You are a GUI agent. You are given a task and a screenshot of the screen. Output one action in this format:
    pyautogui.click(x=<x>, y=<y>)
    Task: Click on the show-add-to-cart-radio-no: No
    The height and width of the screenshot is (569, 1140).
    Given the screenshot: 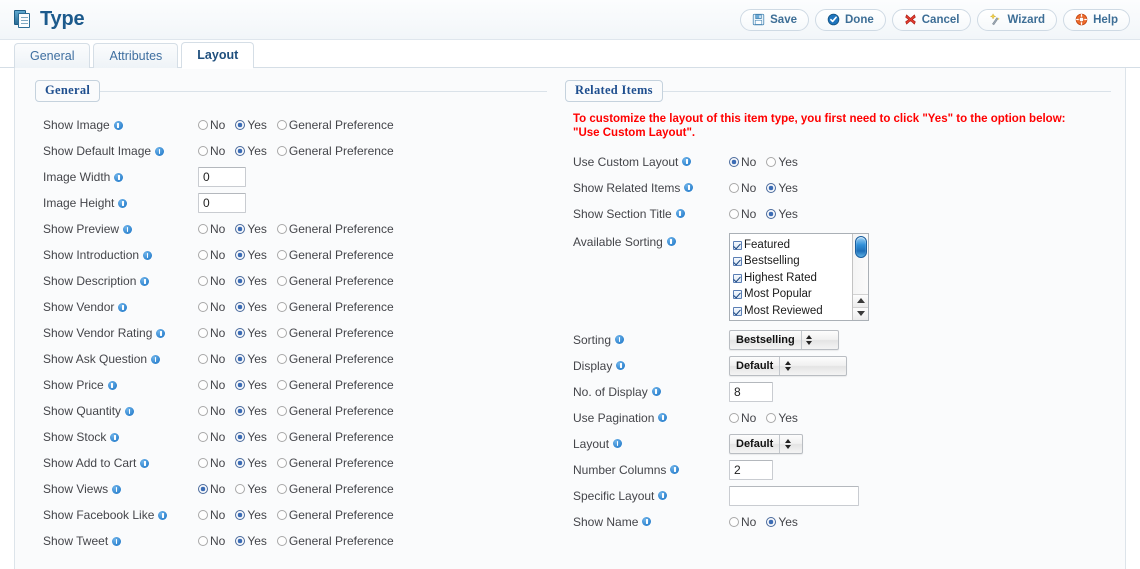 What is the action you would take?
    pyautogui.click(x=211, y=463)
    